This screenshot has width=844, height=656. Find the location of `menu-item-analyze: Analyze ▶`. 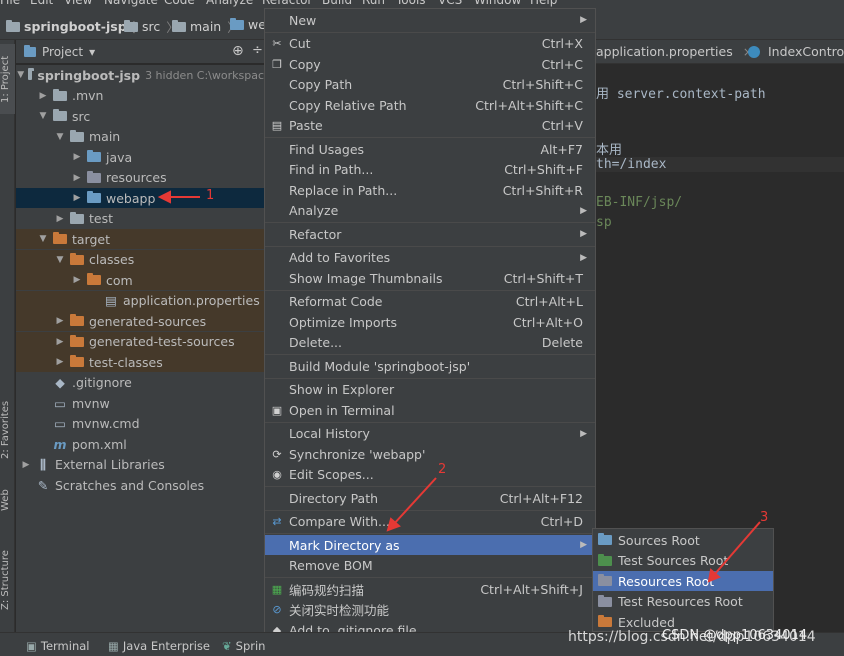

menu-item-analyze: Analyze ▶ is located at coordinates (430, 211).